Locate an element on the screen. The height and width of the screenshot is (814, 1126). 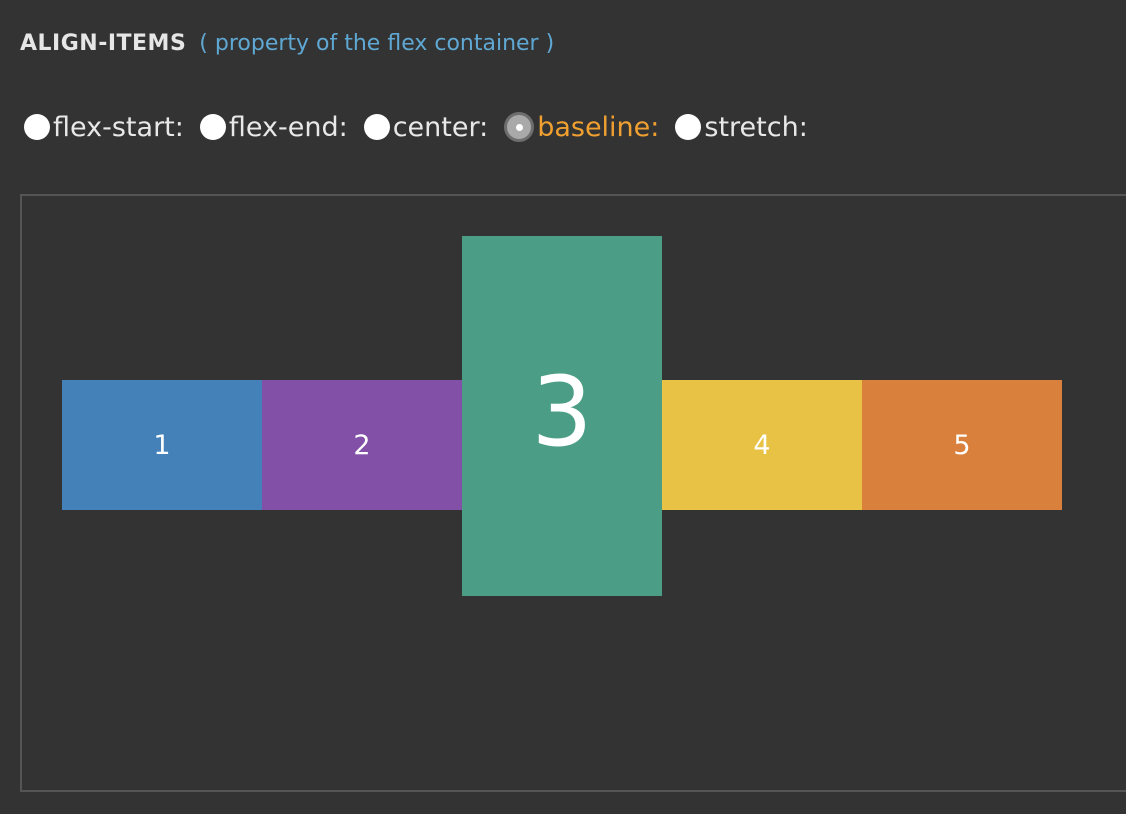
property-name: ALIGN-ITEMS is located at coordinates (103, 43).